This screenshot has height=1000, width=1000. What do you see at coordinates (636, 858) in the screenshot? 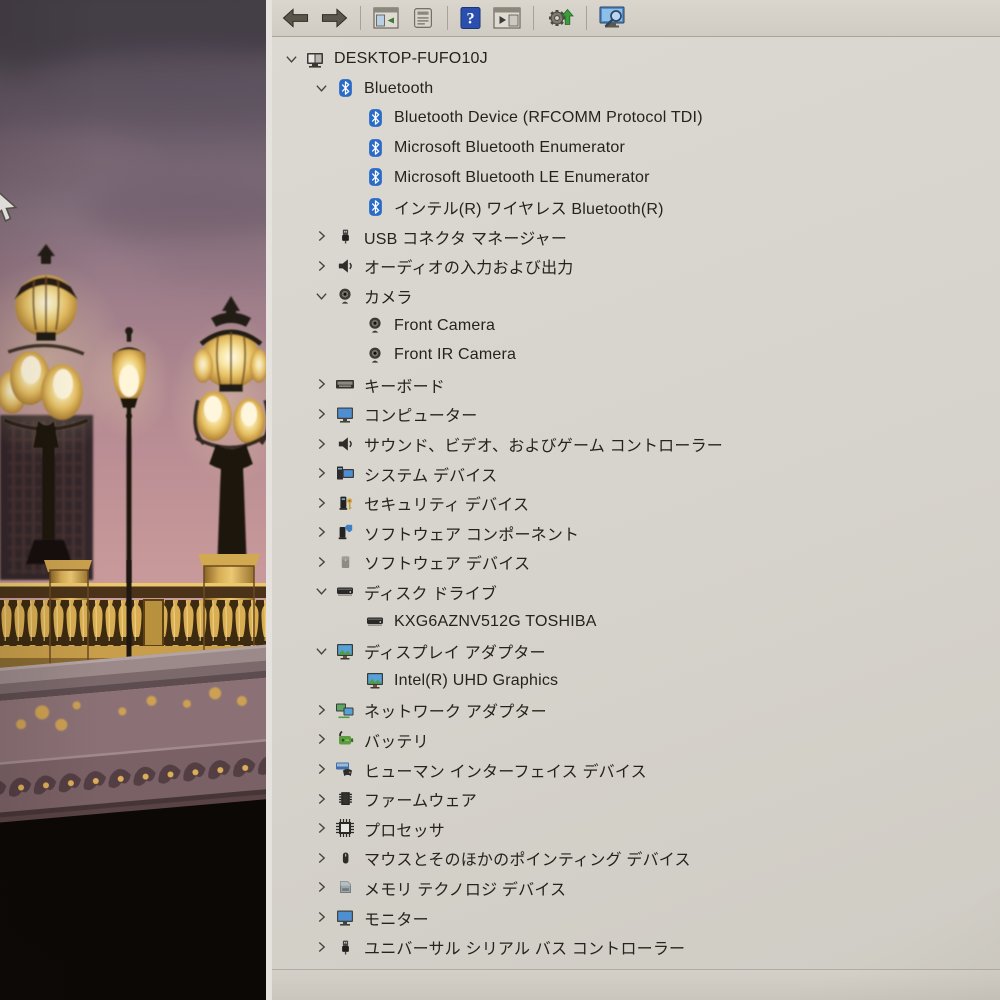
I see `tree-item: マウスとそのほかのポインティング デバイス` at bounding box center [636, 858].